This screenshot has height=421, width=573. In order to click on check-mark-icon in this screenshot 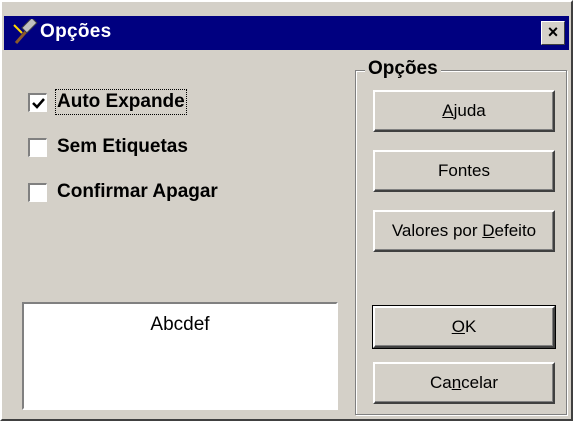, I will do `click(38, 103)`.